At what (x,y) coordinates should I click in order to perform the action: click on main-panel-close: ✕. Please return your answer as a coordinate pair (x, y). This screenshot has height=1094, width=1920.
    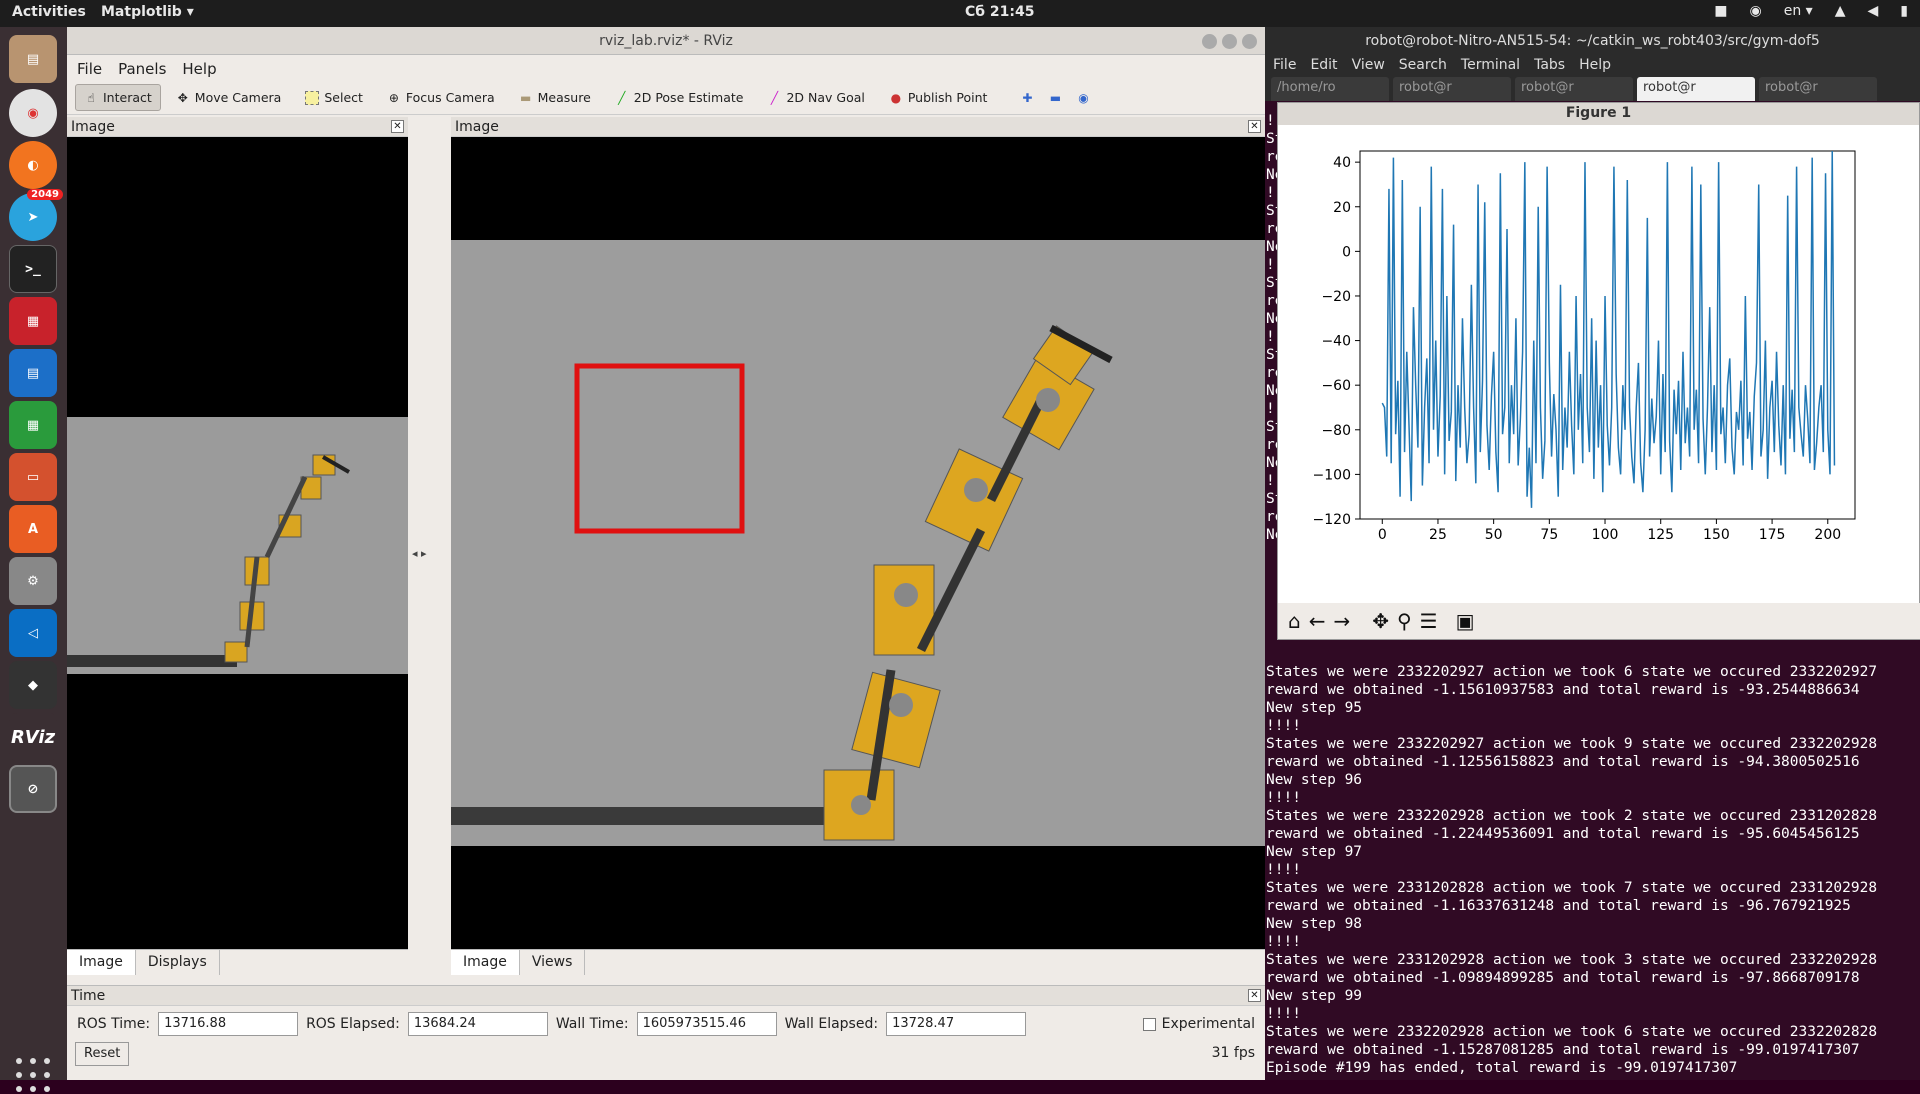
    Looking at the image, I should click on (1254, 126).